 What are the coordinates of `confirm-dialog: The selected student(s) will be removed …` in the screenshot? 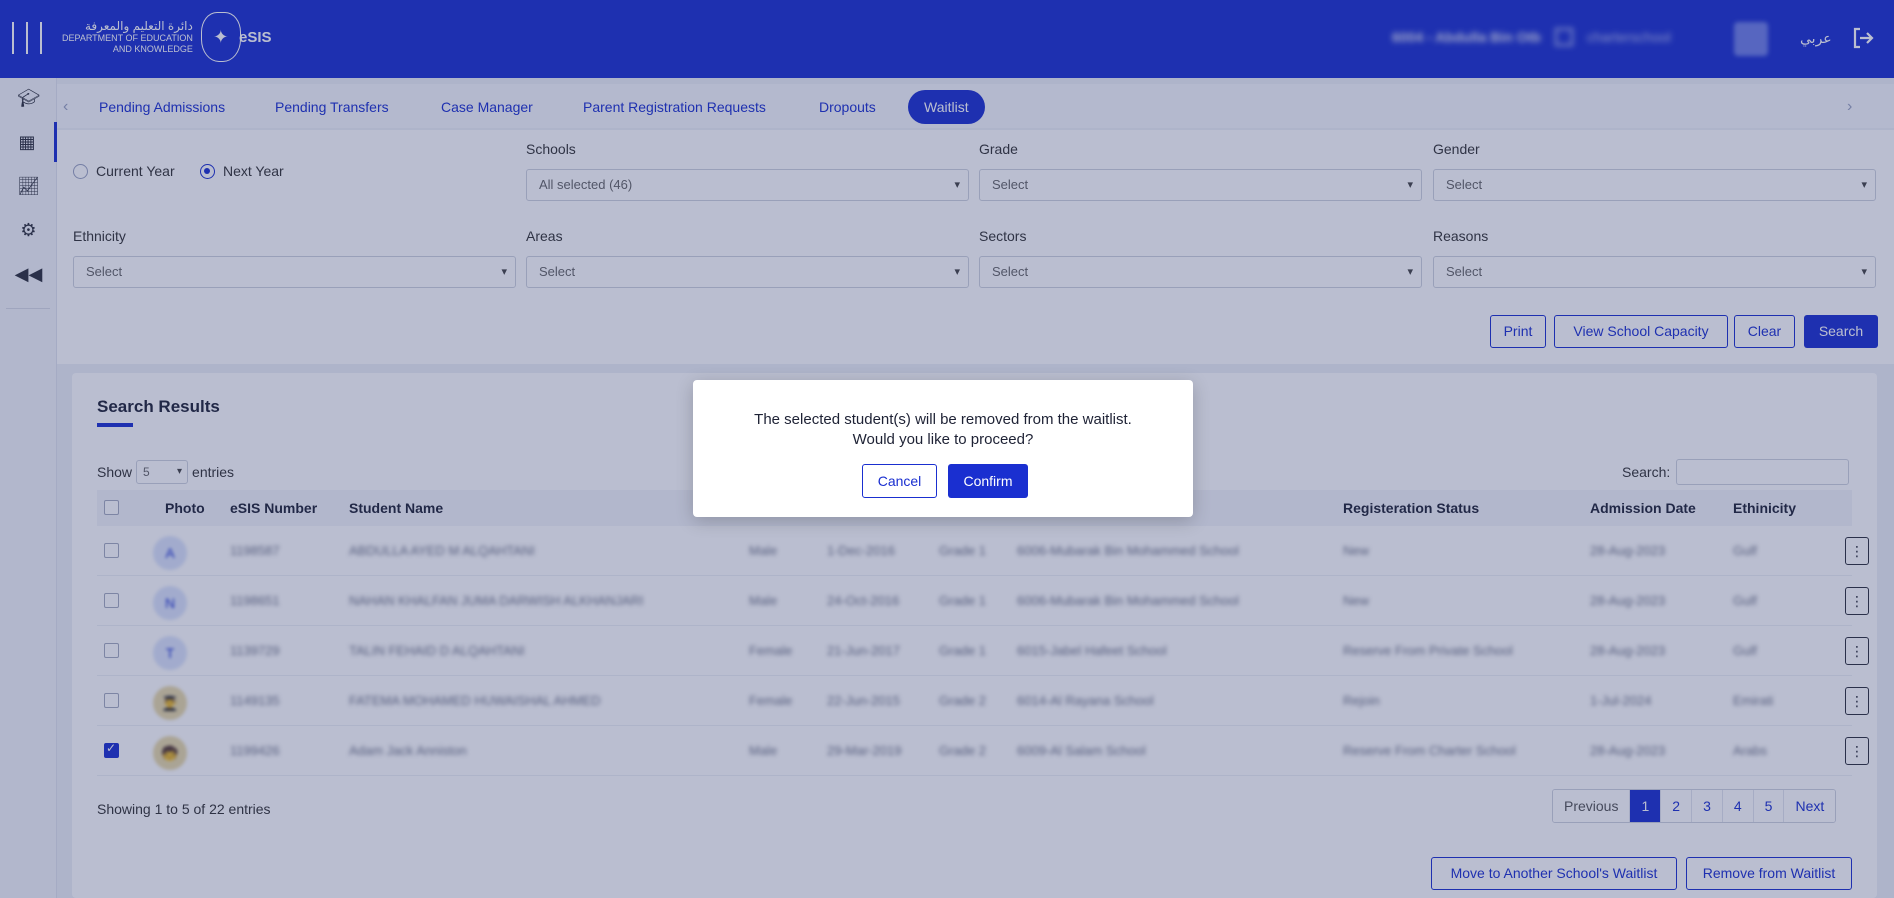 It's located at (943, 448).